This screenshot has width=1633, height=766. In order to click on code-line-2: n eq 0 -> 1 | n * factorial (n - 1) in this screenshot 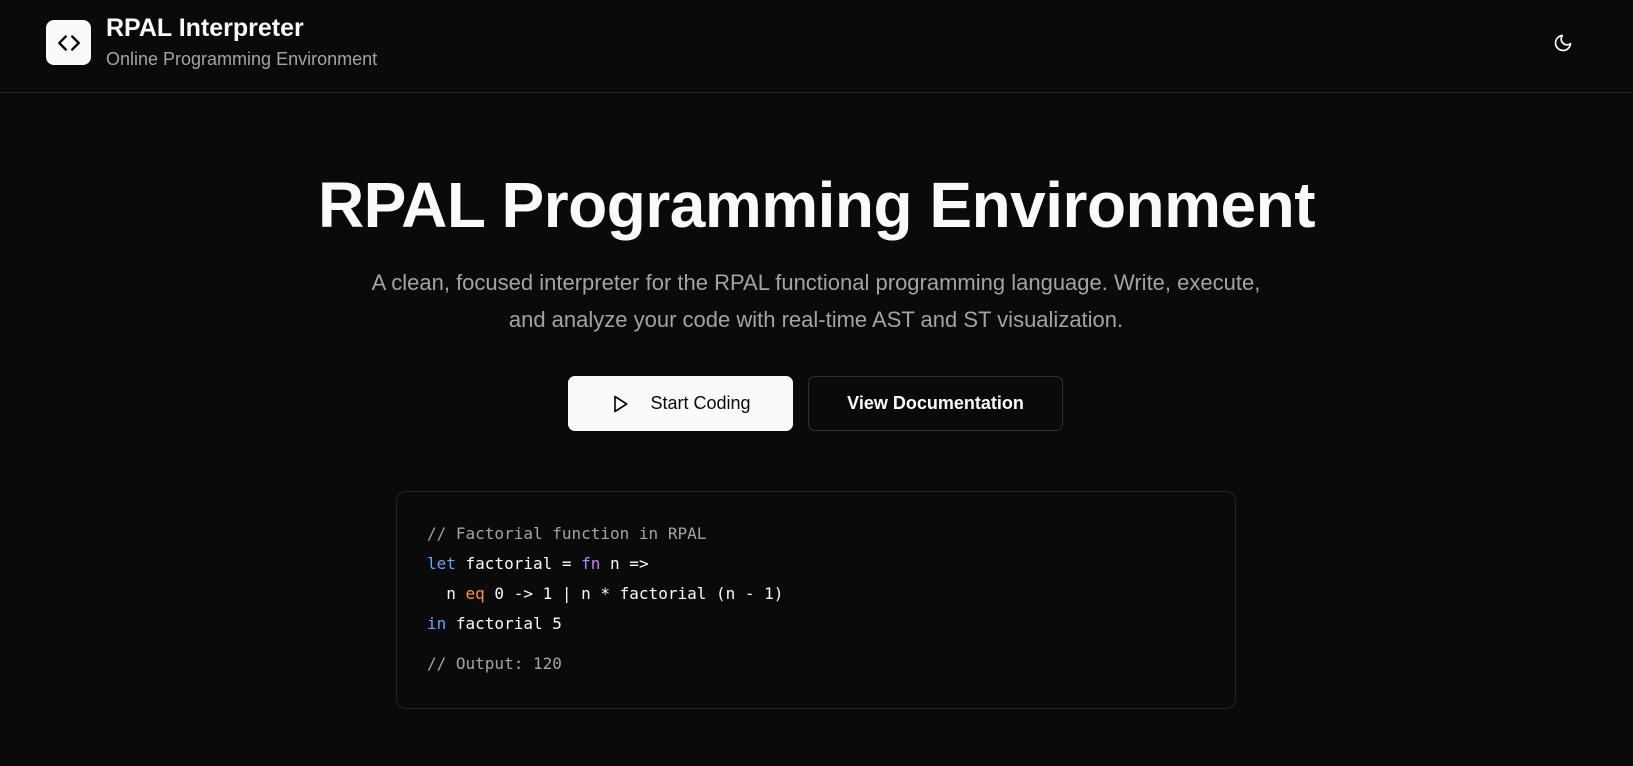, I will do `click(605, 593)`.